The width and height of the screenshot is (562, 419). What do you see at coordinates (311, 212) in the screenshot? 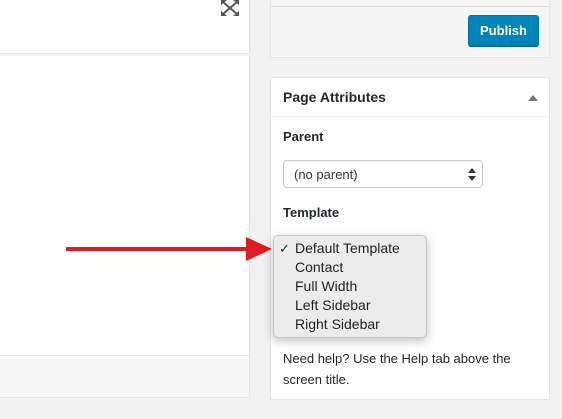
I see `template-label: Template` at bounding box center [311, 212].